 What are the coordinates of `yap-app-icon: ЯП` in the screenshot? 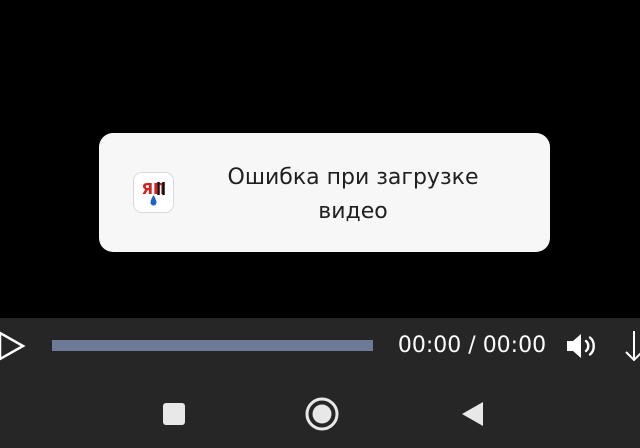 It's located at (153, 192).